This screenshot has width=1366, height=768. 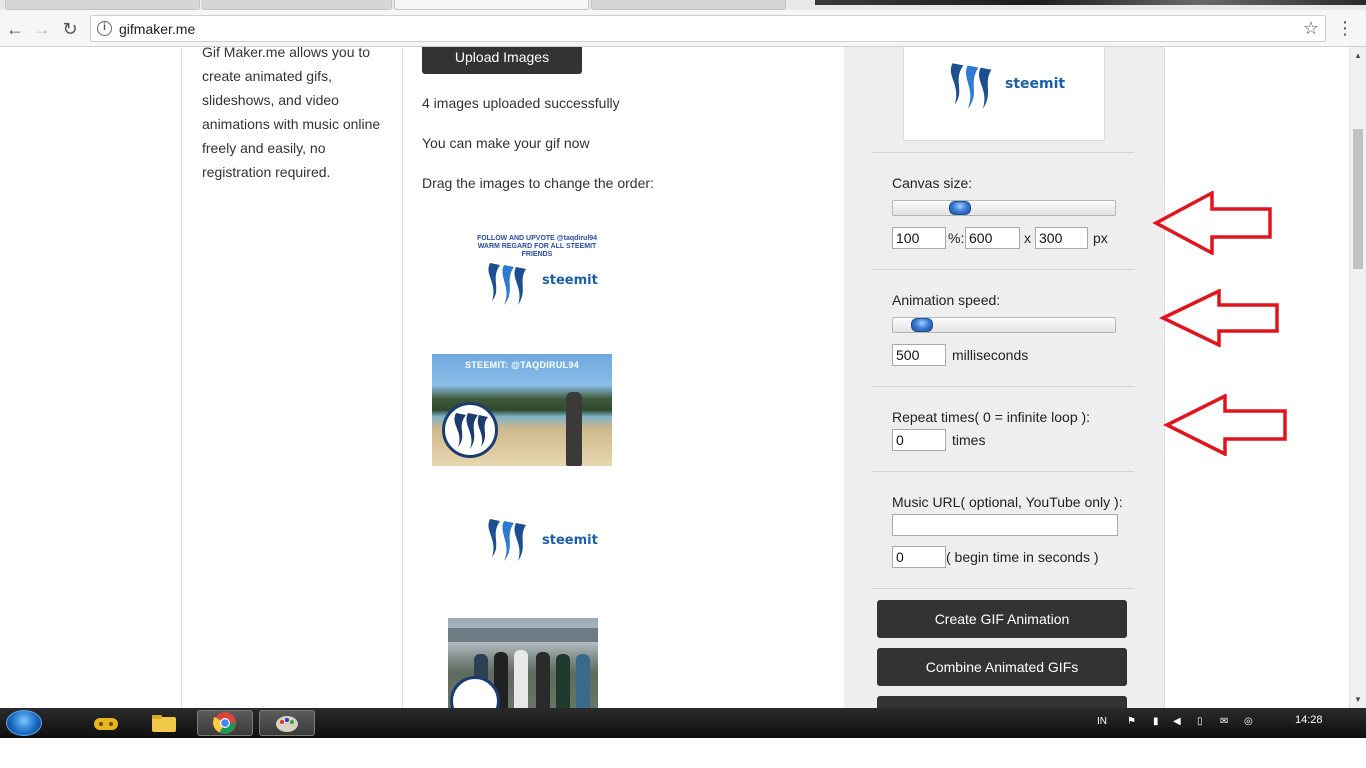 I want to click on taskbar-app-game, so click(x=106, y=723).